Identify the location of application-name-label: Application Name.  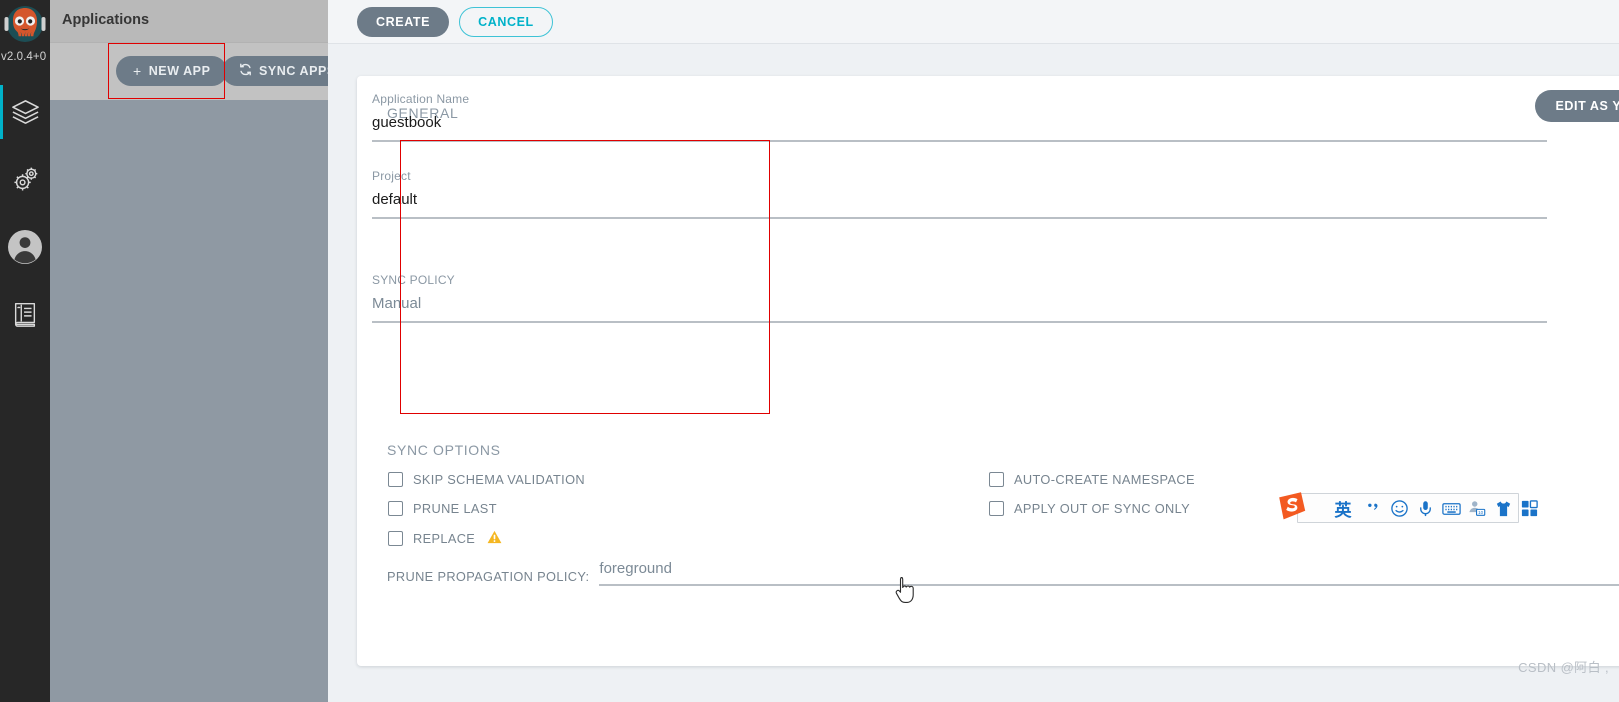
(421, 99).